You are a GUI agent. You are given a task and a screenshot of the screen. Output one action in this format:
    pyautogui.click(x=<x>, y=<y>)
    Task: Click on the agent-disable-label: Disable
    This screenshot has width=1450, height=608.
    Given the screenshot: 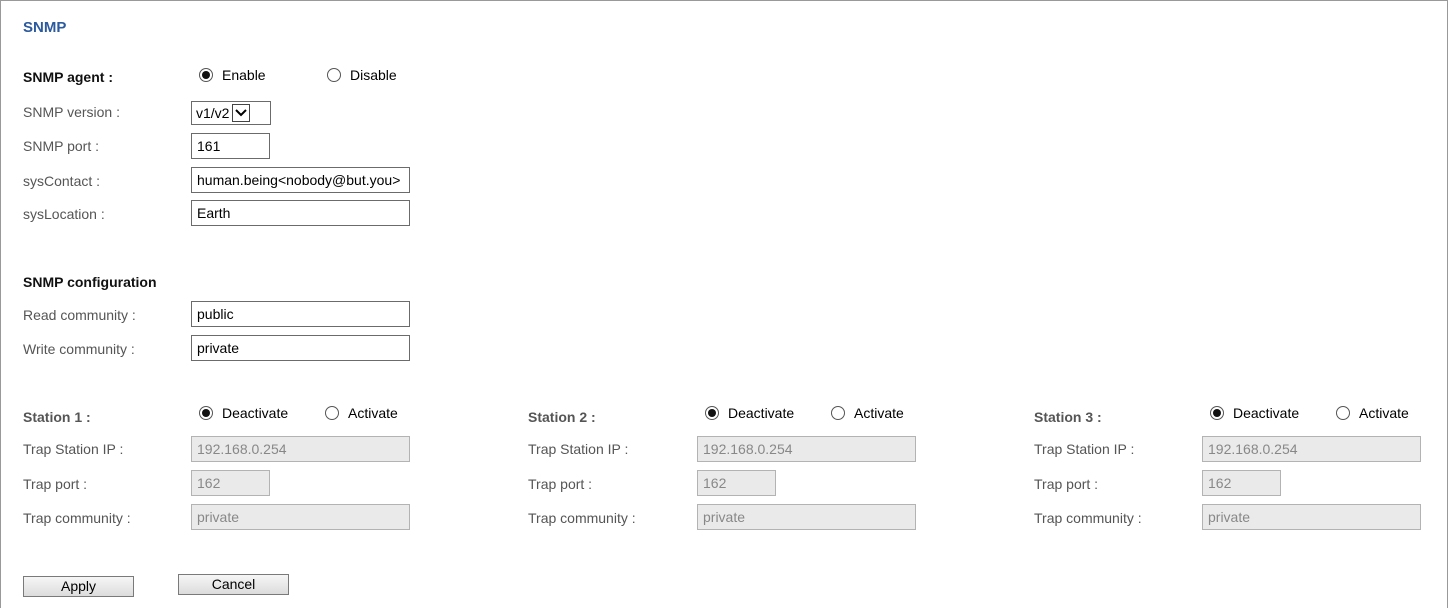 What is the action you would take?
    pyautogui.click(x=373, y=75)
    